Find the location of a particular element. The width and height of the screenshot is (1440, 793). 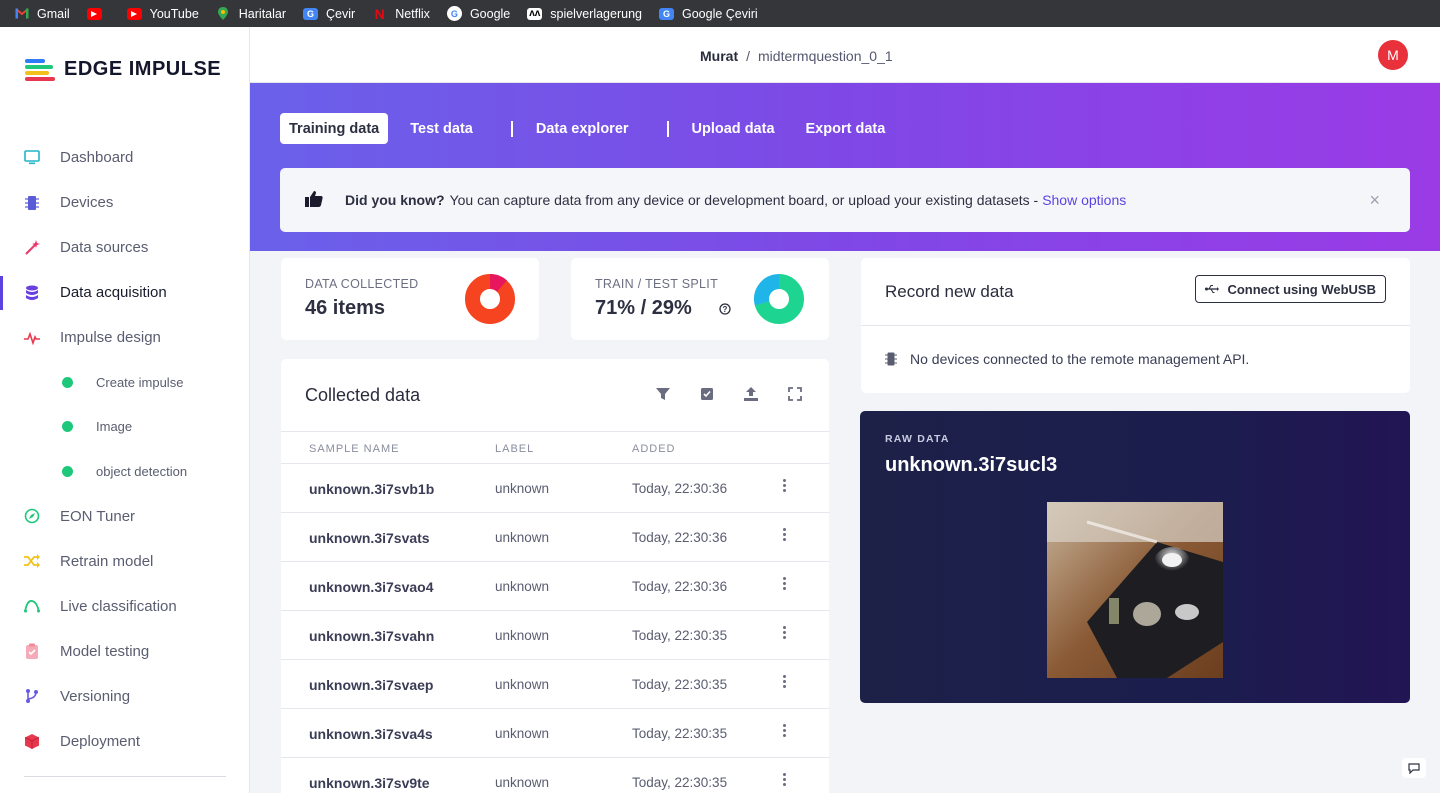

sidebar-item-deployment: Deployment is located at coordinates (124, 741).